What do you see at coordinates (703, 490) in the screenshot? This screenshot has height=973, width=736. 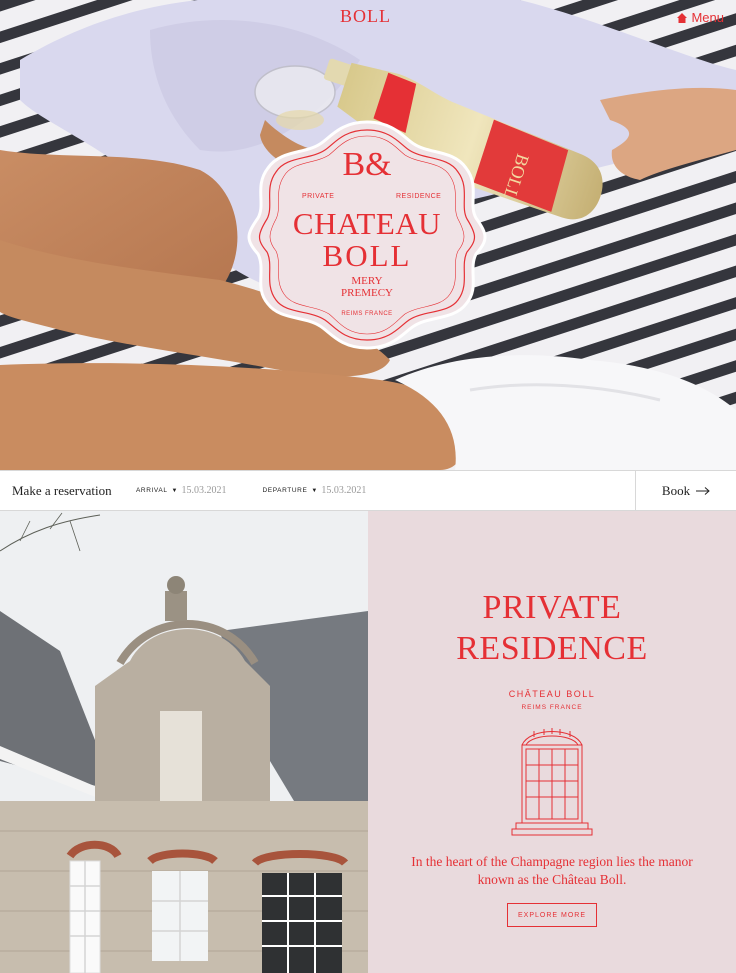 I see `arrow-right-icon` at bounding box center [703, 490].